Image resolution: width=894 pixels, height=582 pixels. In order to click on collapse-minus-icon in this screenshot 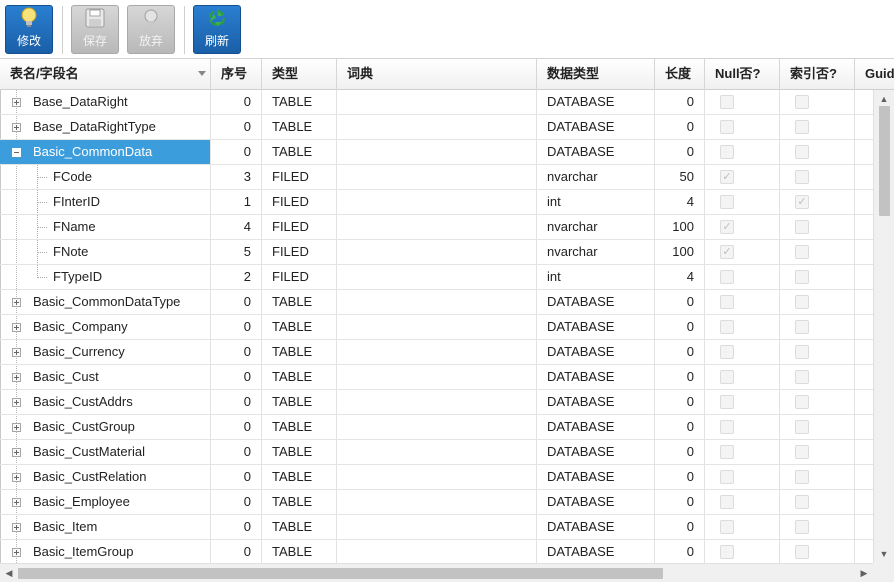, I will do `click(16, 152)`.